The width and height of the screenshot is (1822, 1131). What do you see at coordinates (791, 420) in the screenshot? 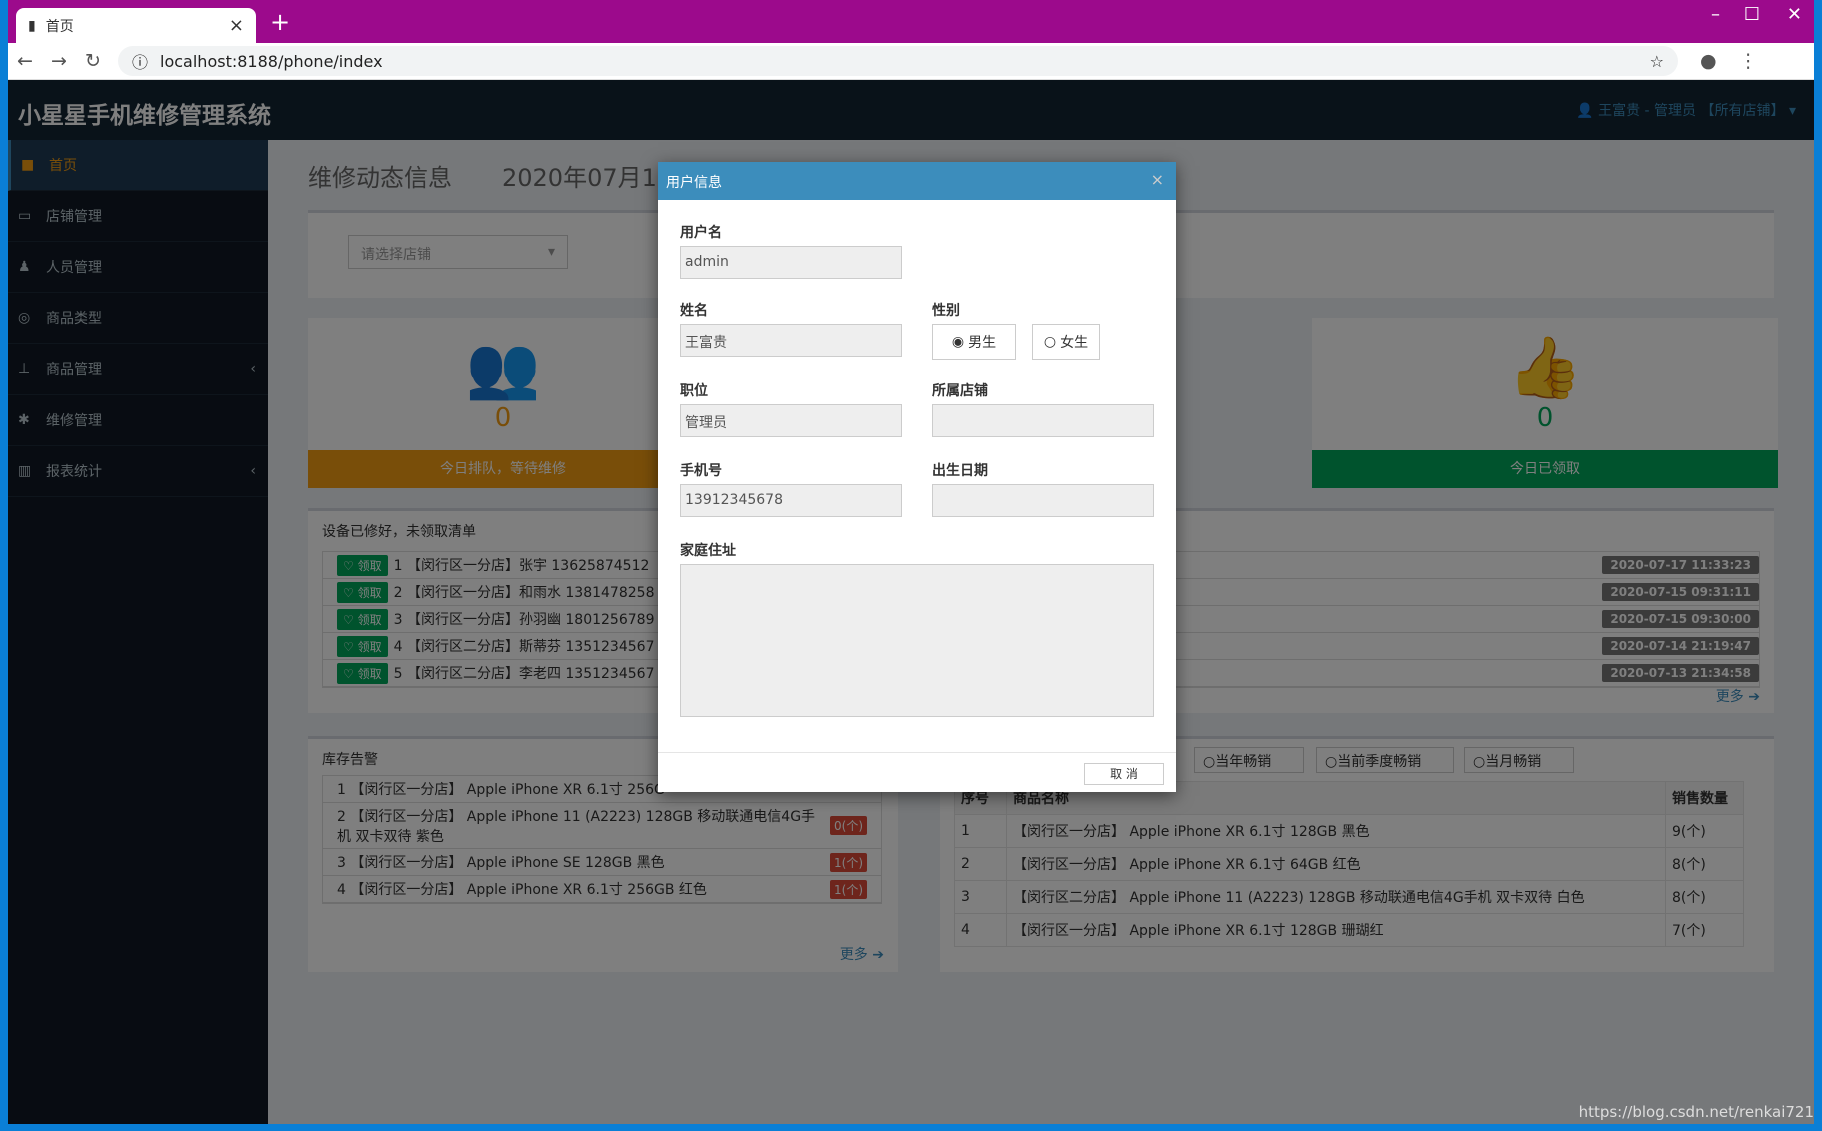
I see `position-field: 管理员` at bounding box center [791, 420].